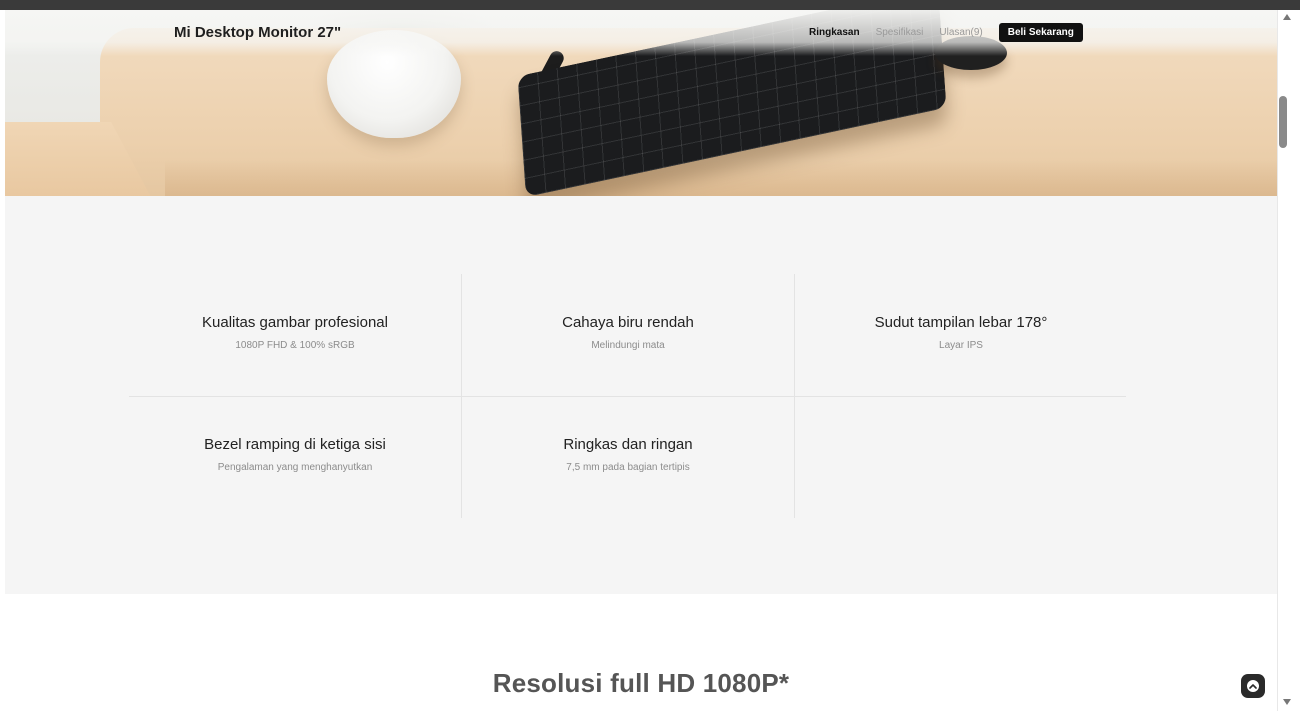  What do you see at coordinates (961, 322) in the screenshot?
I see `feature-title: Sudut tampilan lebar 178°` at bounding box center [961, 322].